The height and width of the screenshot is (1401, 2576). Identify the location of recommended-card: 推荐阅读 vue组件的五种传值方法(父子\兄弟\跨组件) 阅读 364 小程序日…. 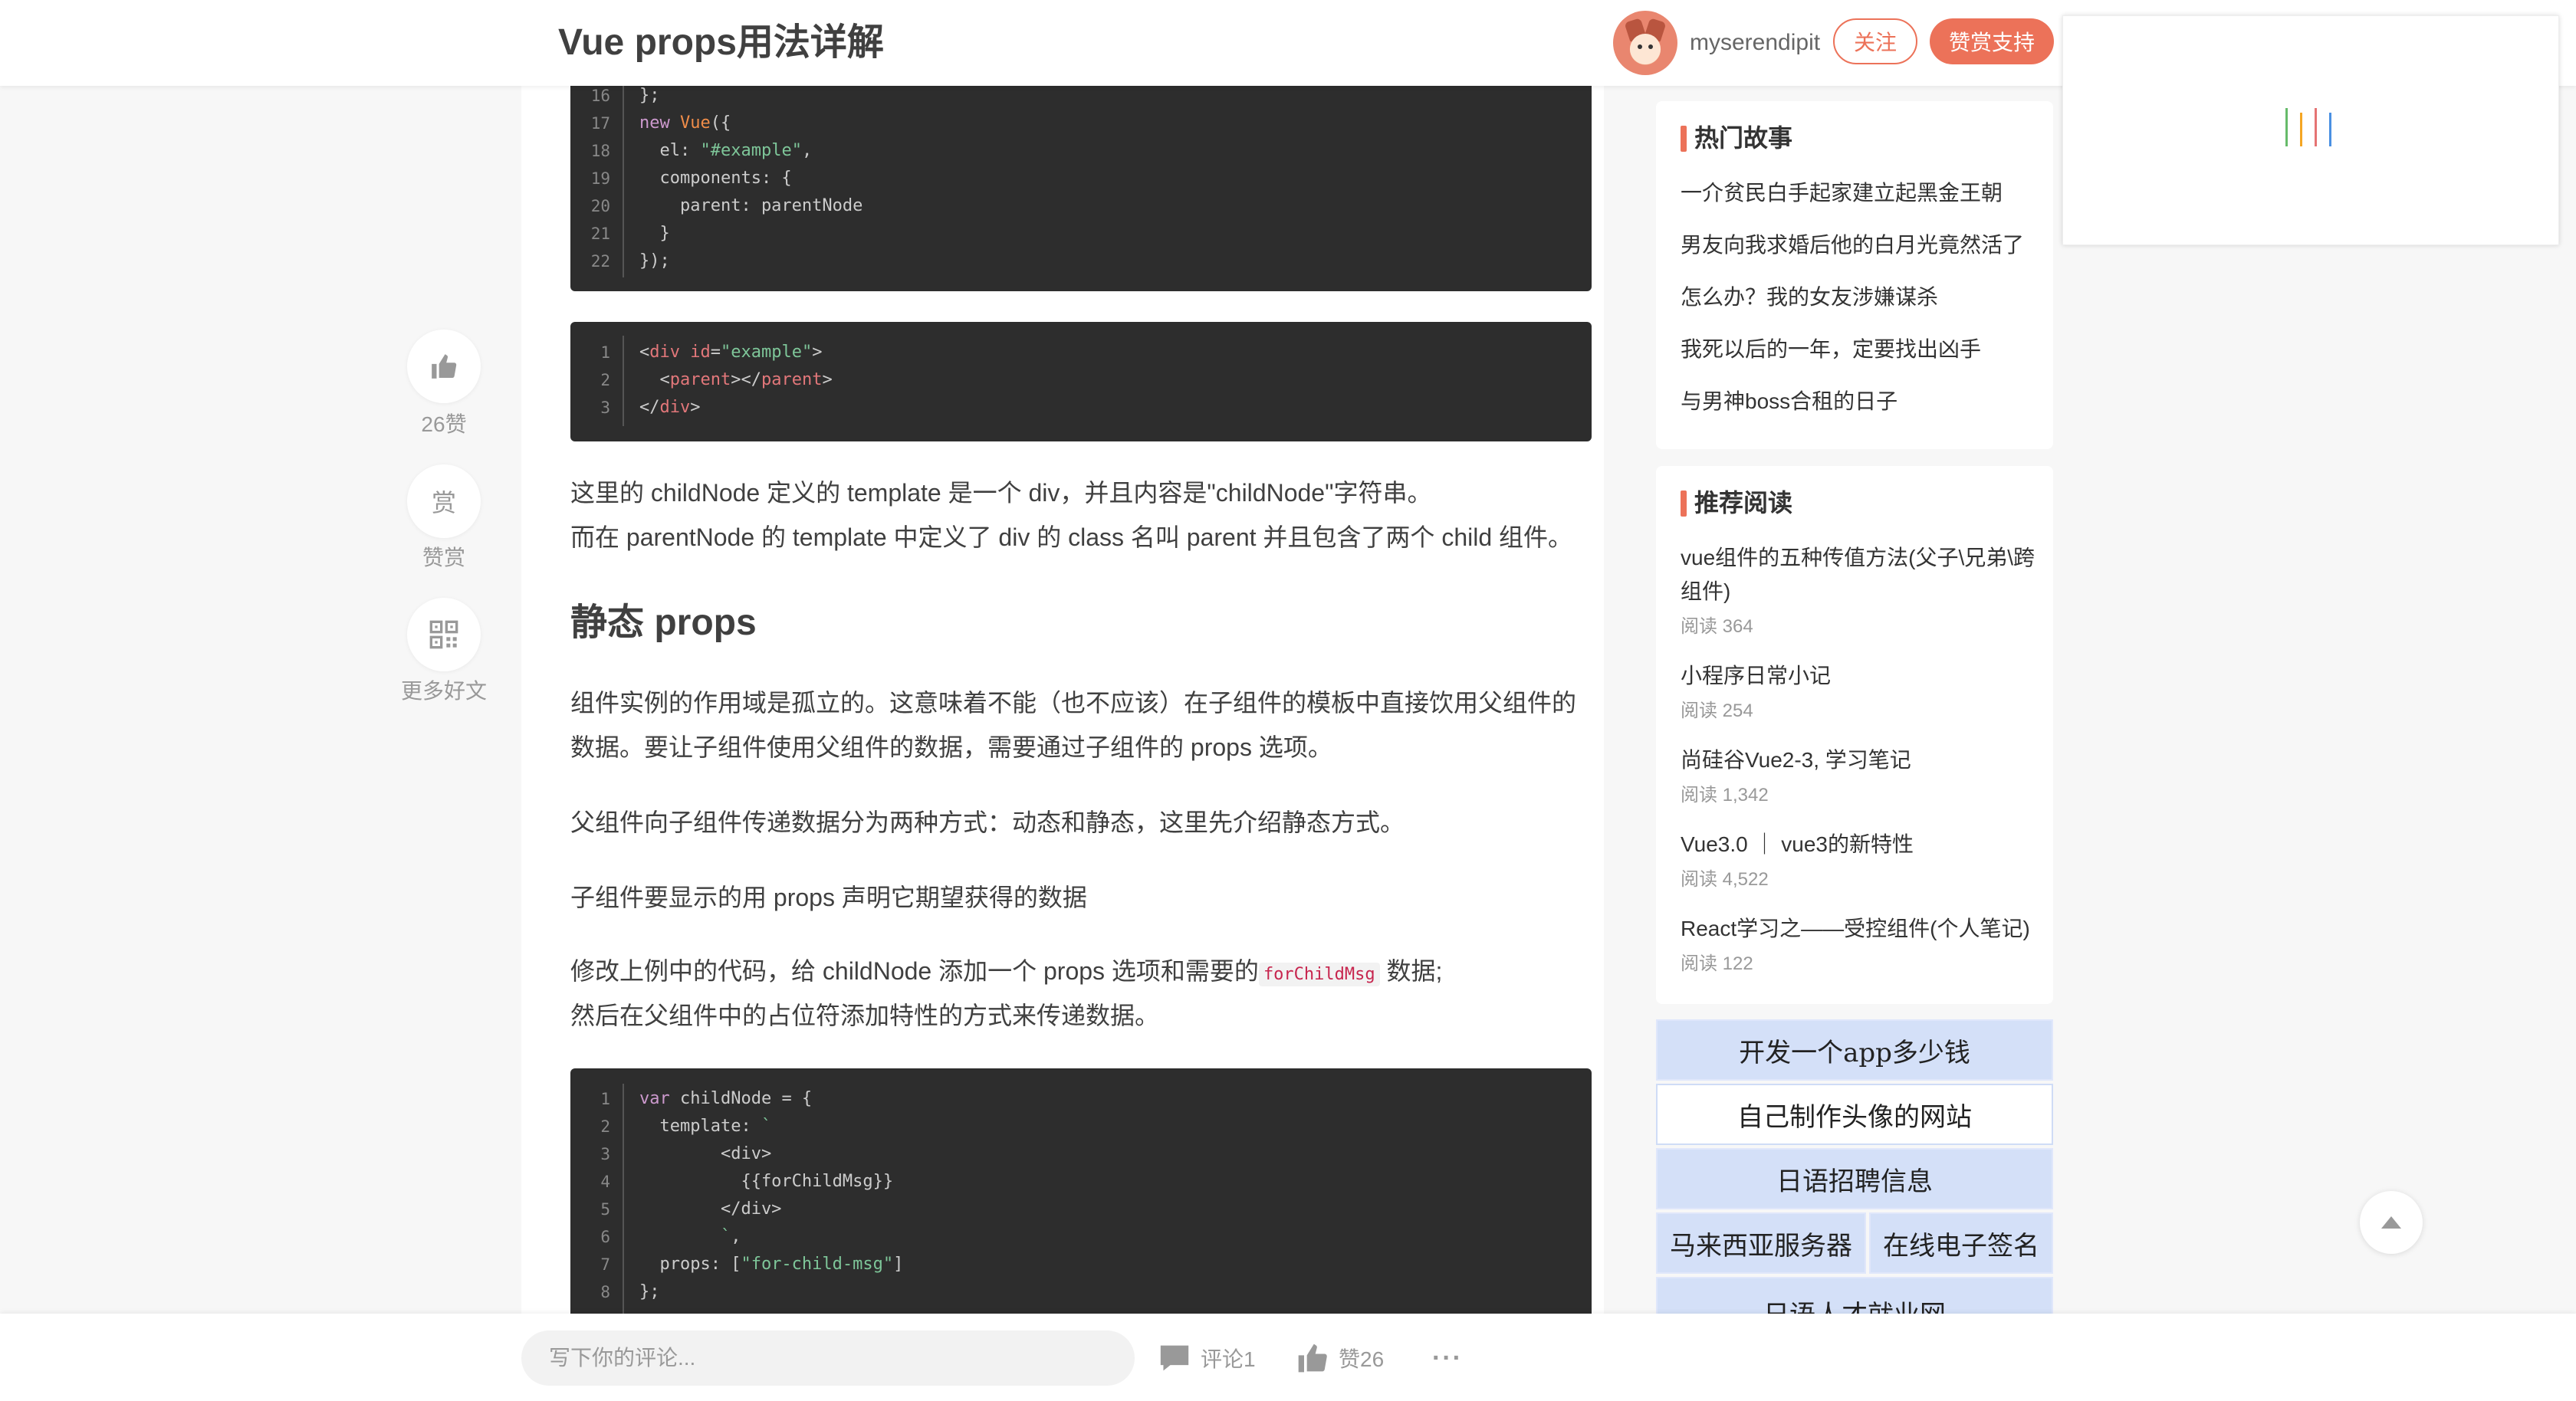
(1855, 735).